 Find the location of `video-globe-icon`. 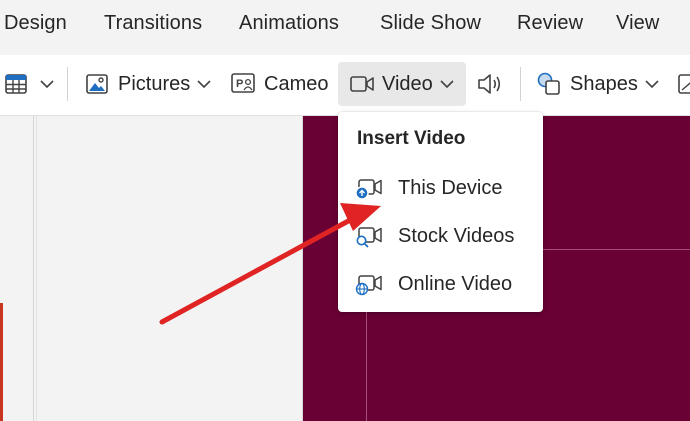

video-globe-icon is located at coordinates (369, 286).